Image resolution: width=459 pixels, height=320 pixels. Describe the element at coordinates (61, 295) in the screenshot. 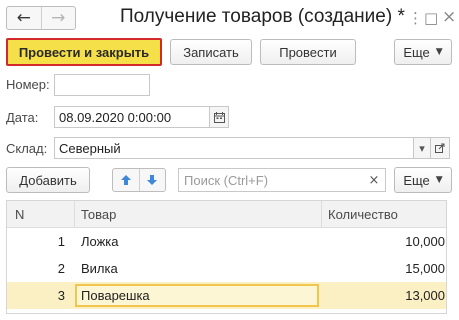

I see `row-number: 3` at that location.